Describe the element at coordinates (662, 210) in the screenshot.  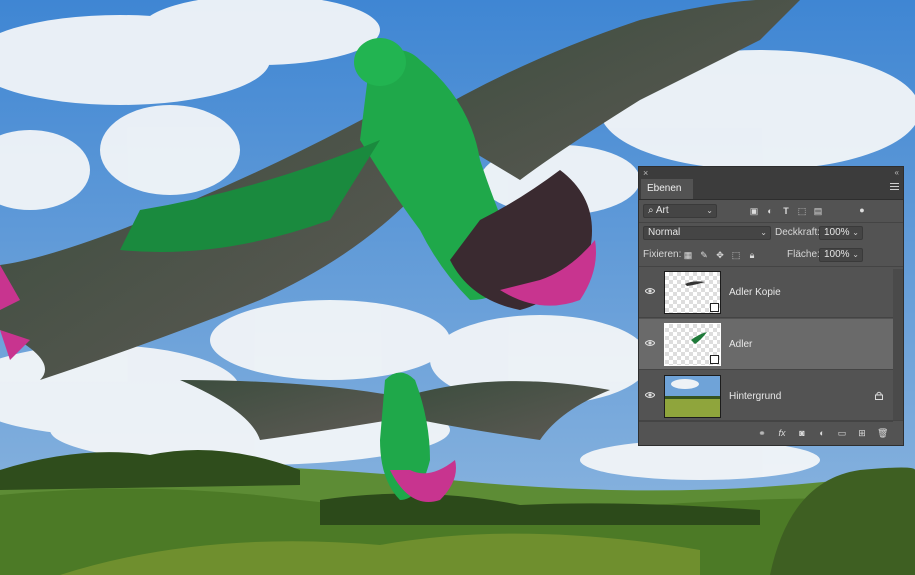
I see `filter-kind-value: Art` at that location.